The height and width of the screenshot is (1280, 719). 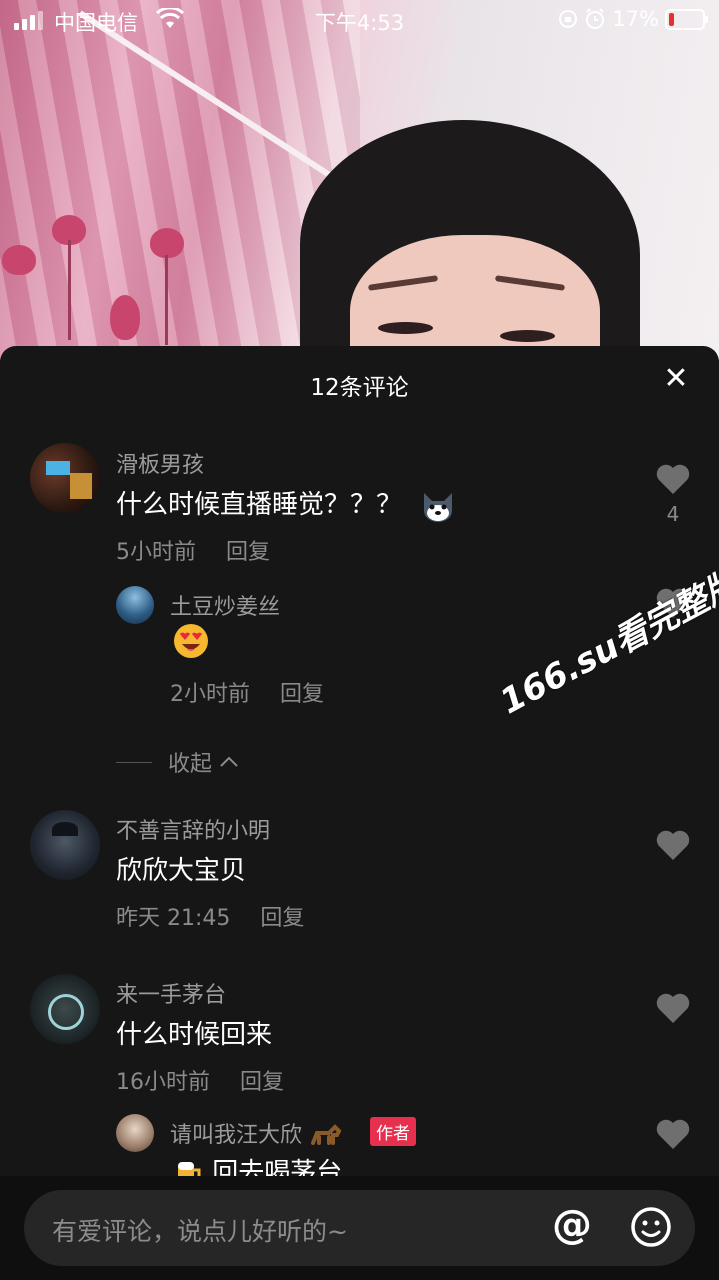 What do you see at coordinates (156, 552) in the screenshot?
I see `comment-time: 5小时前` at bounding box center [156, 552].